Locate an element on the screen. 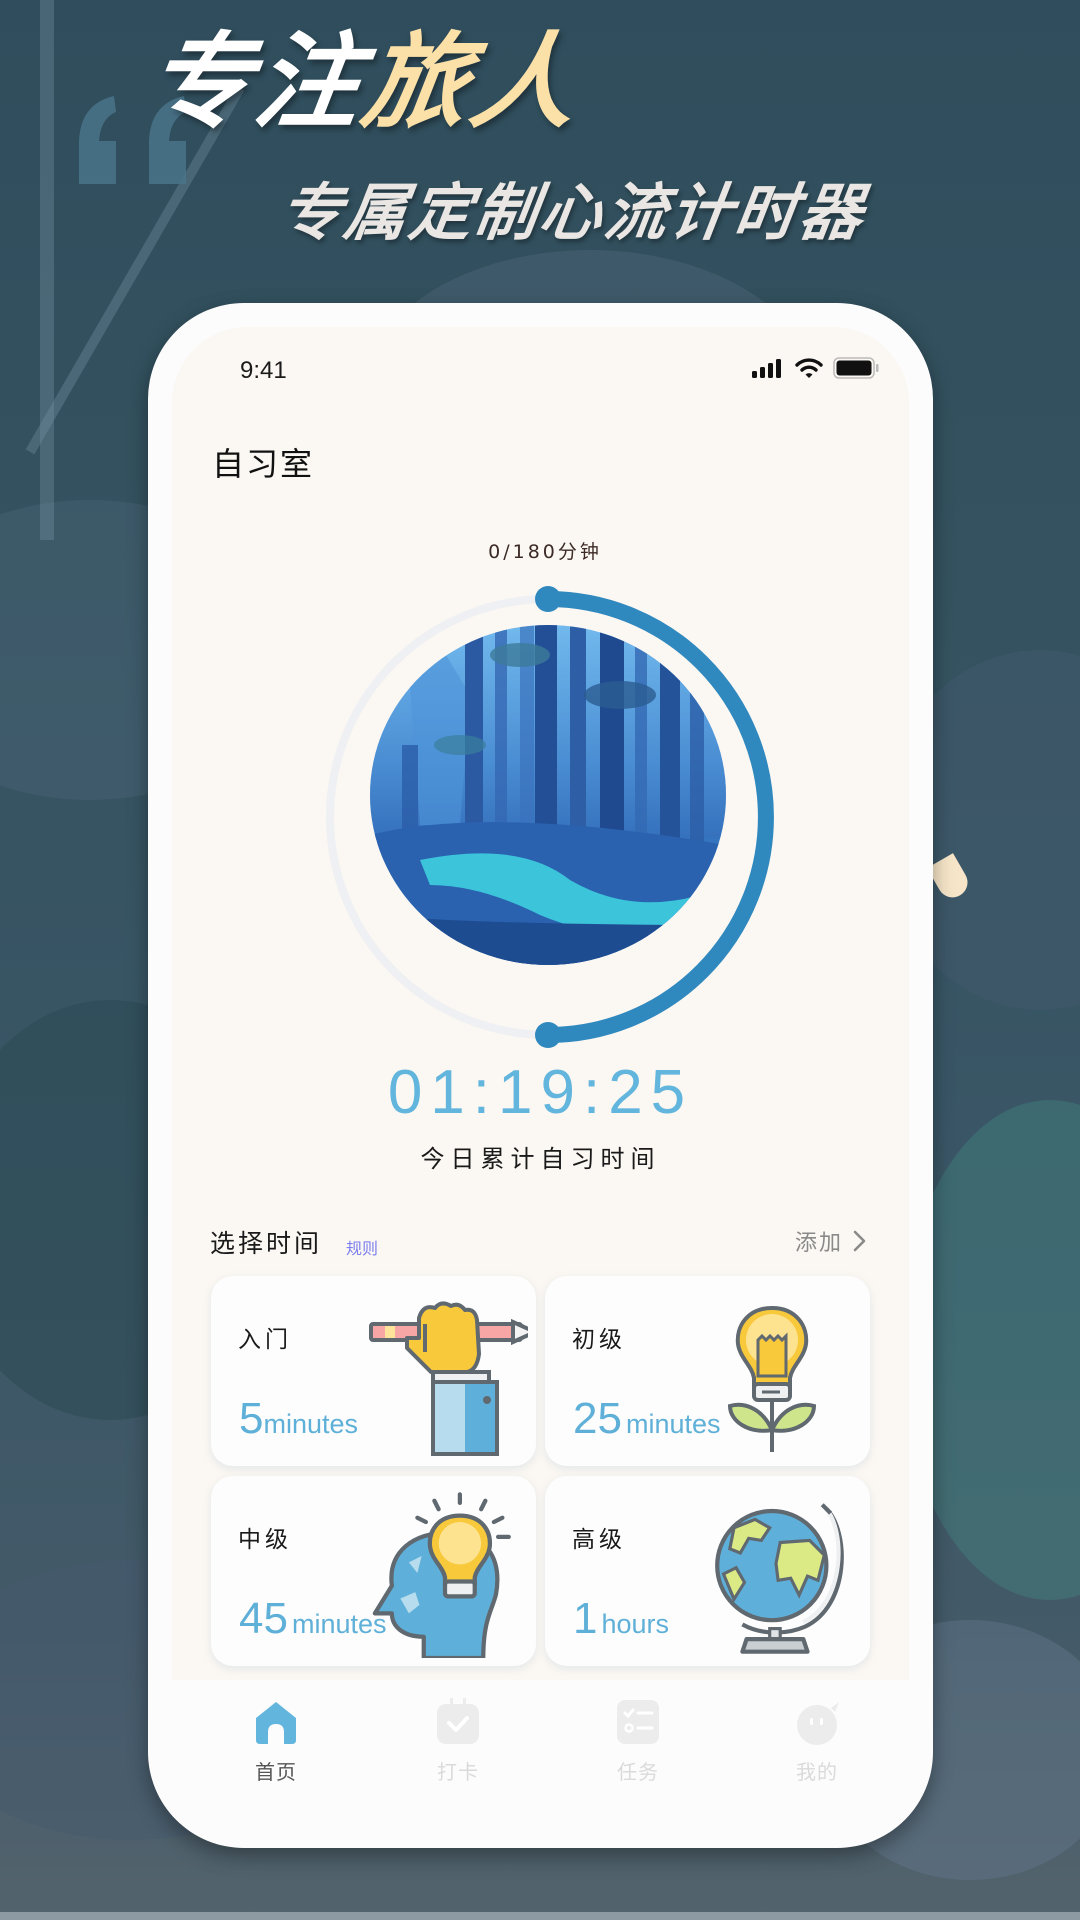  bottom-tab-bar: 首页 打卡 任务 我的 is located at coordinates (540, 1752).